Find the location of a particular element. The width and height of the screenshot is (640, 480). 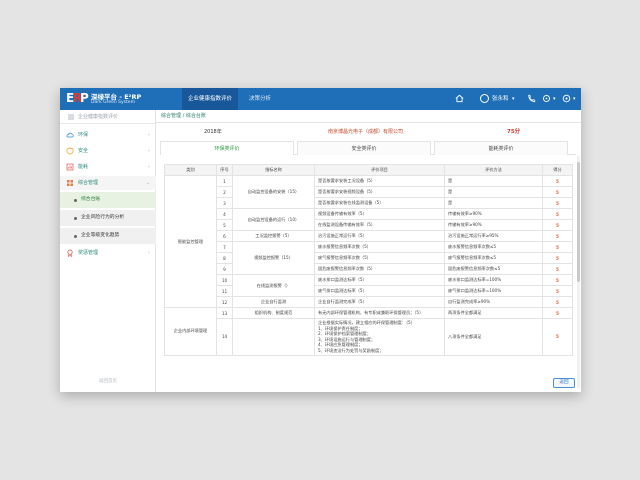

tab-energy: 能耗类评价 is located at coordinates (501, 148).